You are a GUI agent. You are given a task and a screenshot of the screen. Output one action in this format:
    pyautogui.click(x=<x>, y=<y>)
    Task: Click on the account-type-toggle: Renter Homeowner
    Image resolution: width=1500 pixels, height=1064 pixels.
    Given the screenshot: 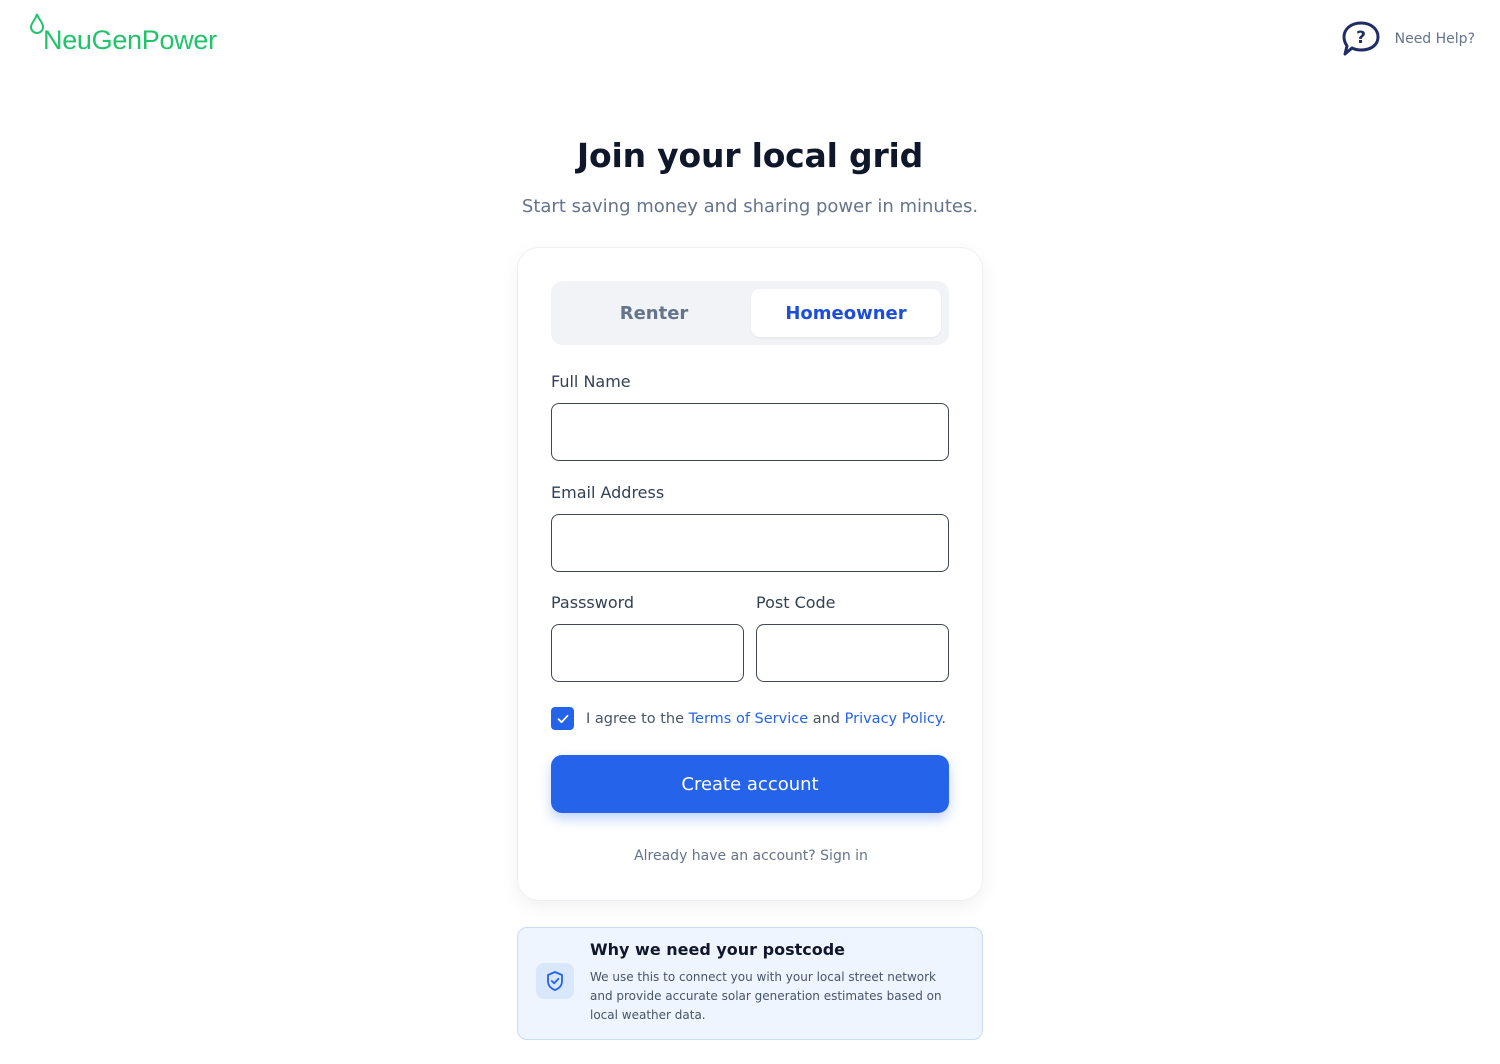 What is the action you would take?
    pyautogui.click(x=750, y=313)
    